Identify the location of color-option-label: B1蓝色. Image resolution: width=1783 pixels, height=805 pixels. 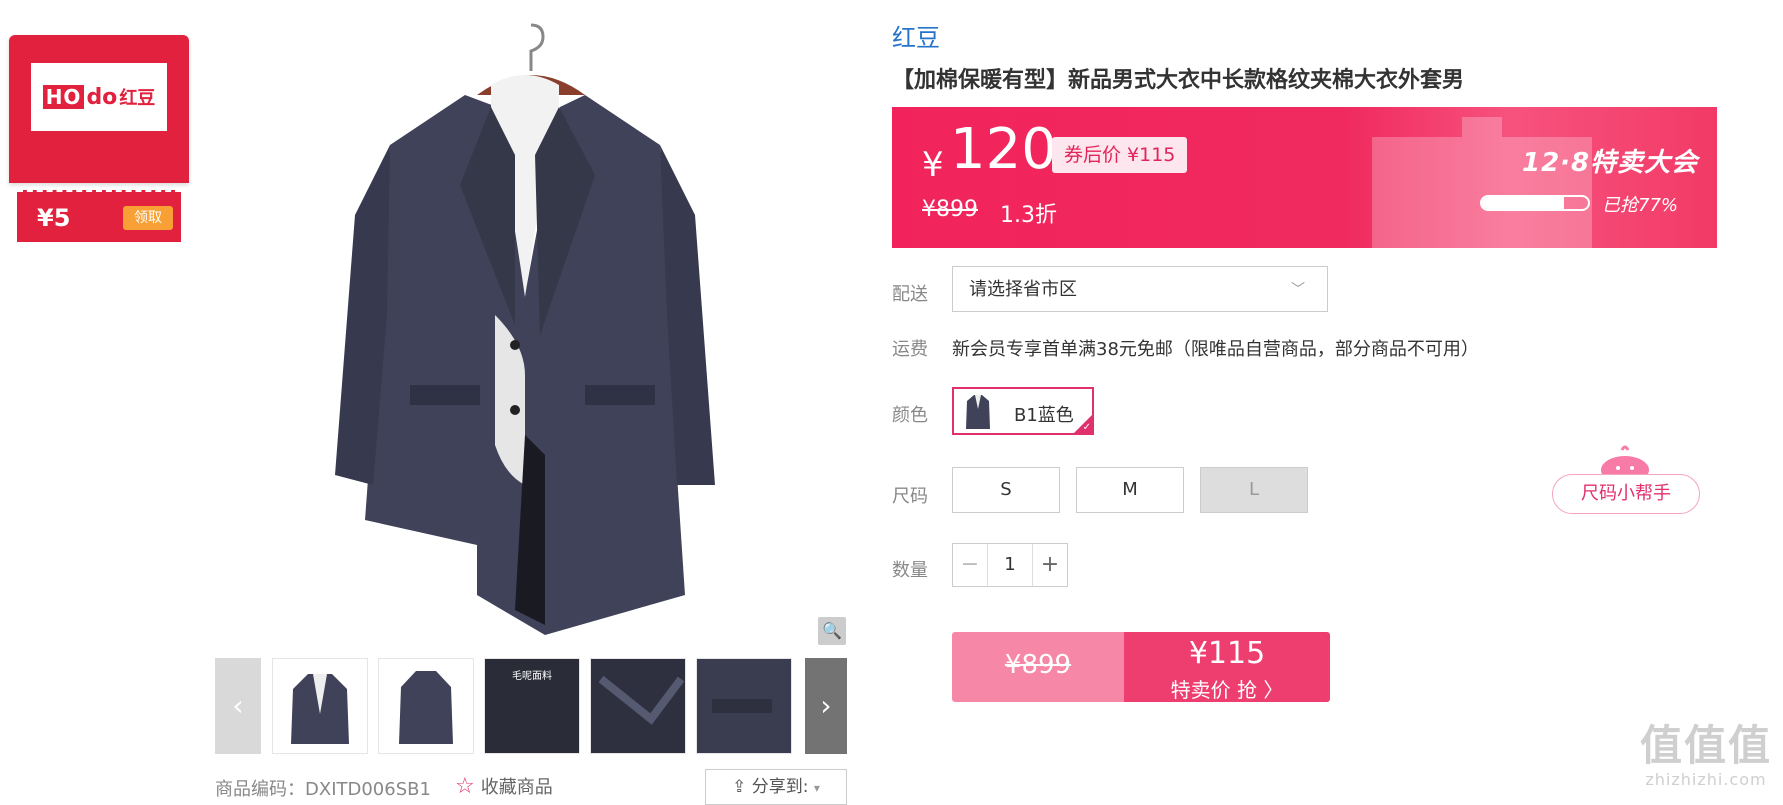
(1044, 415).